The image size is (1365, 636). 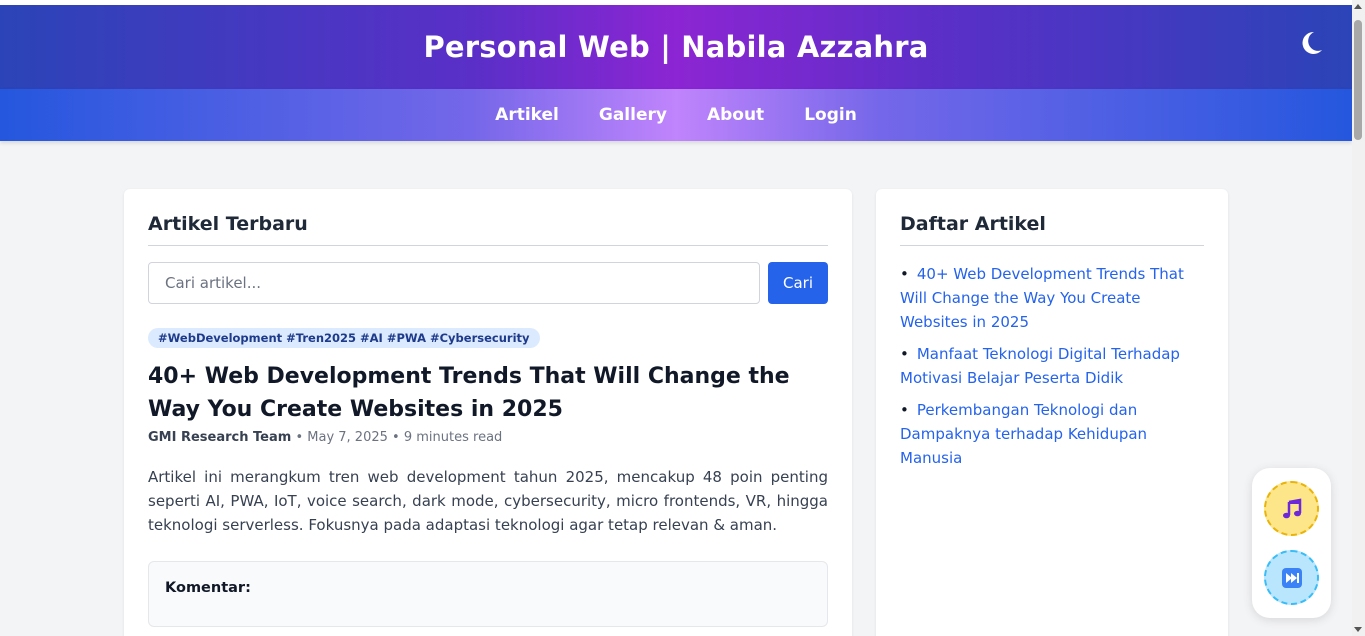 I want to click on next-track-icon, so click(x=1291, y=577).